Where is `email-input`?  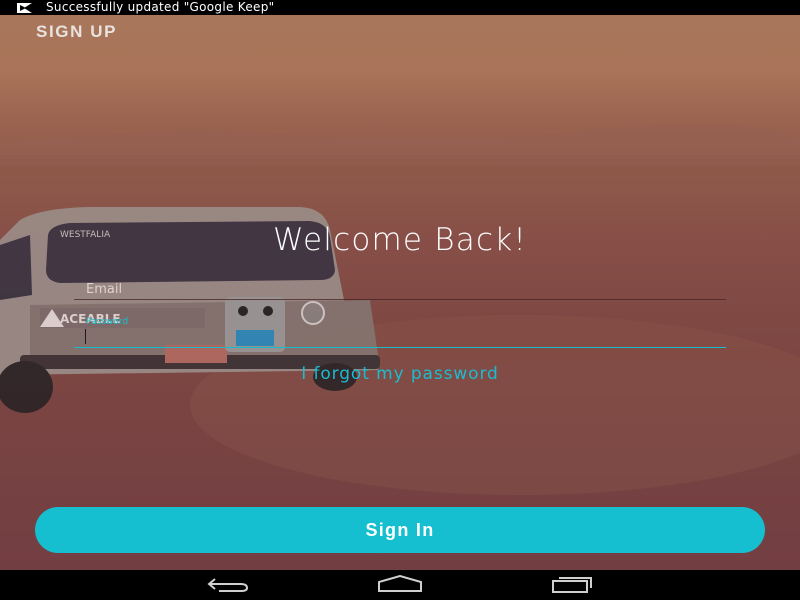
email-input is located at coordinates (400, 290).